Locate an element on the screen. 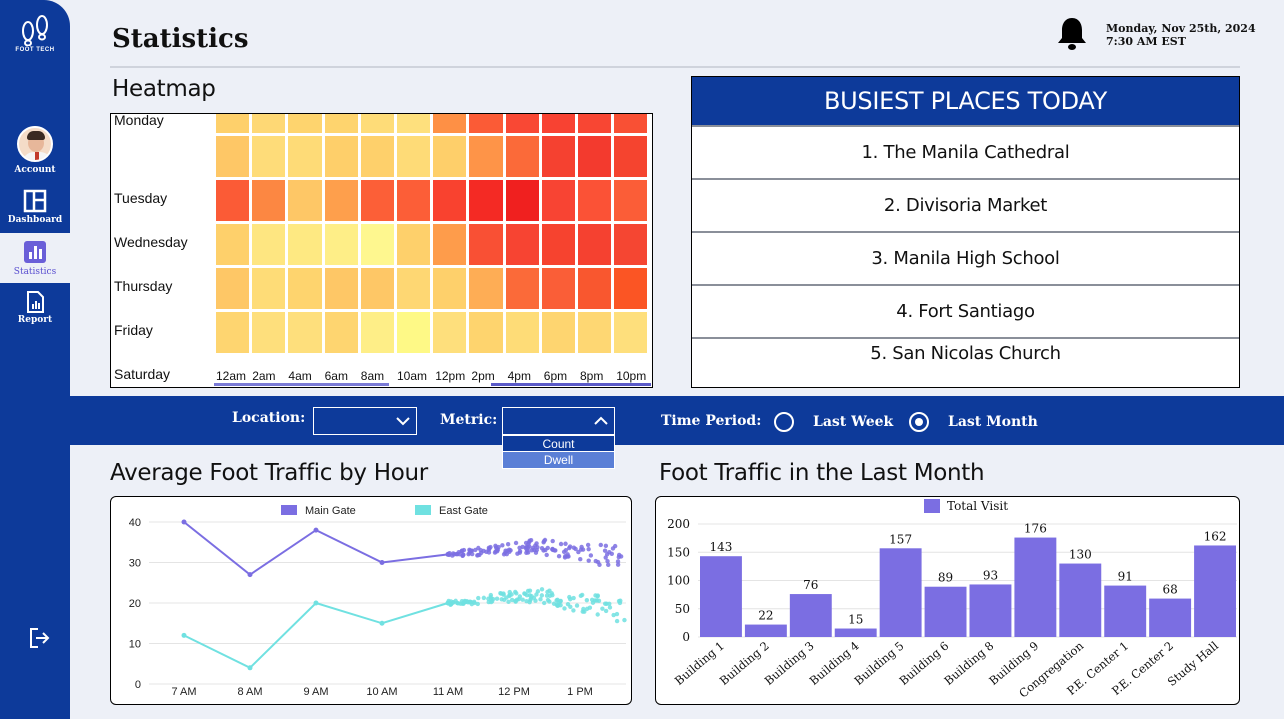  metric-option-count: Count is located at coordinates (558, 444).